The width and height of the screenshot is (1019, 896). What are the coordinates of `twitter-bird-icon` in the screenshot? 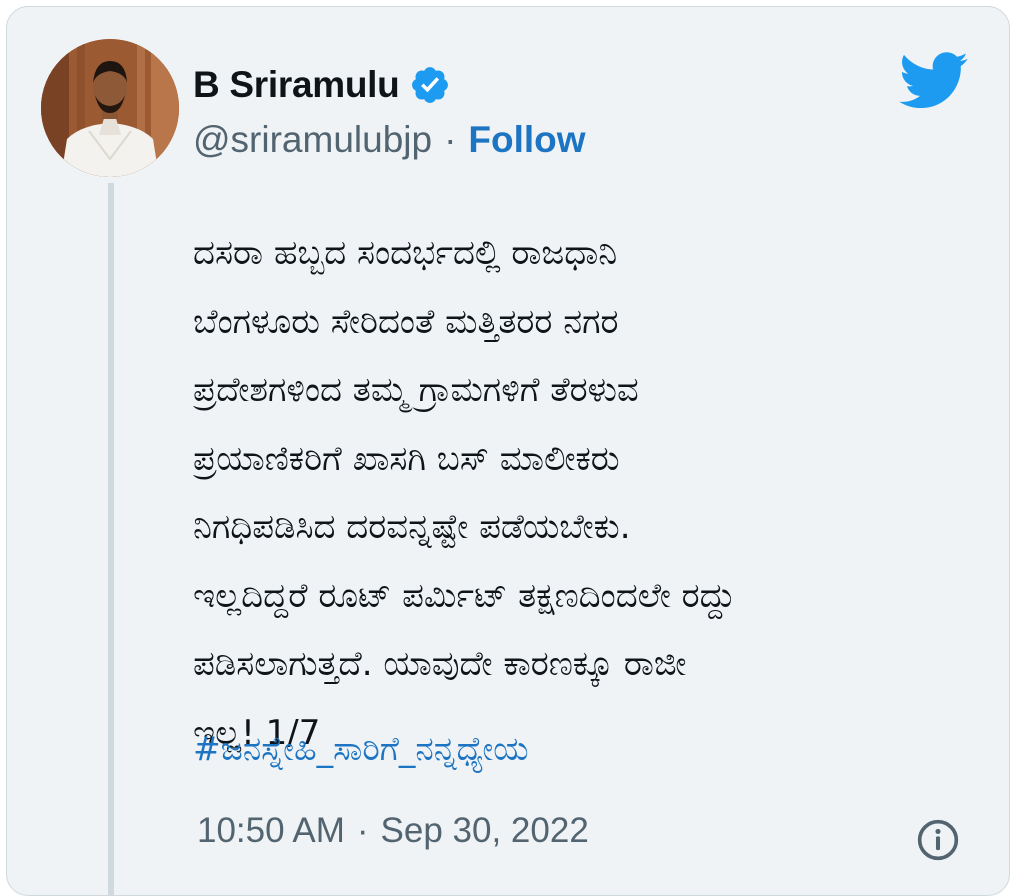 It's located at (934, 81).